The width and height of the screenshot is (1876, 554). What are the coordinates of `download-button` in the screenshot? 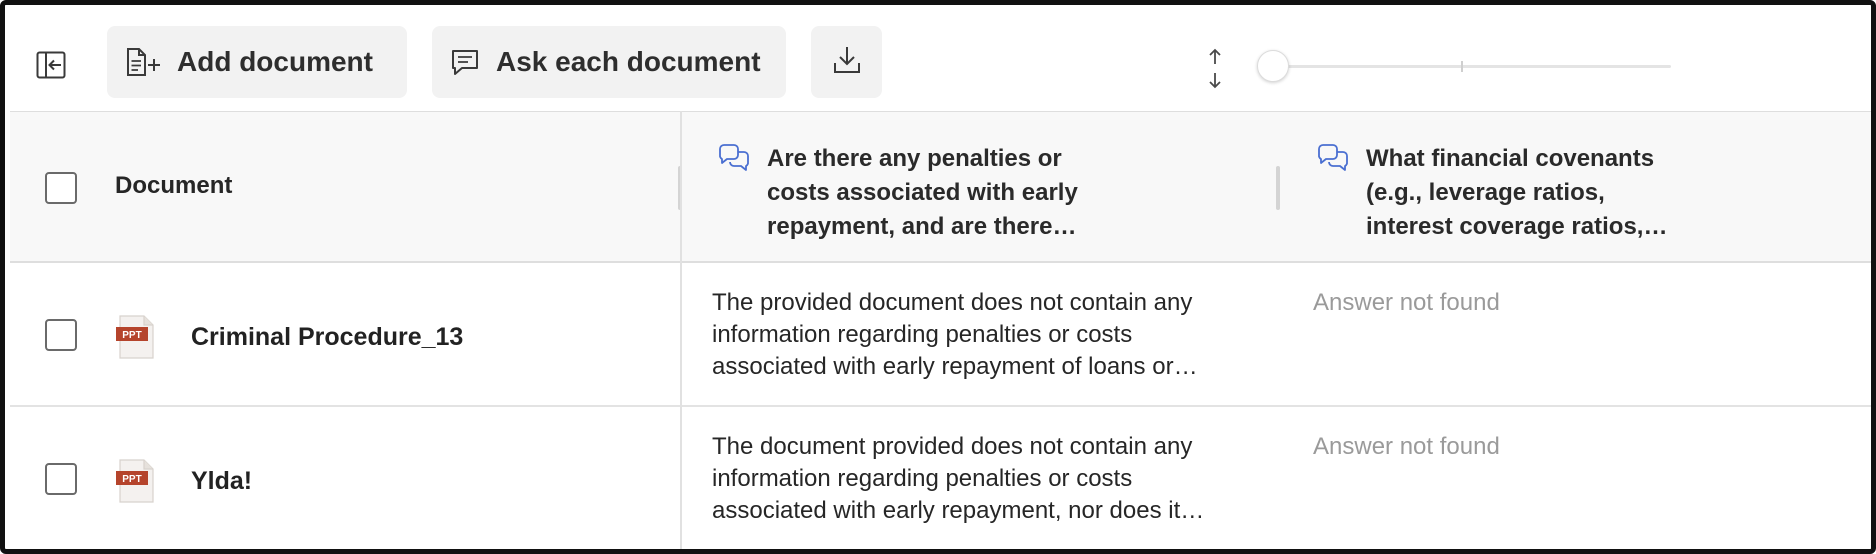 It's located at (846, 62).